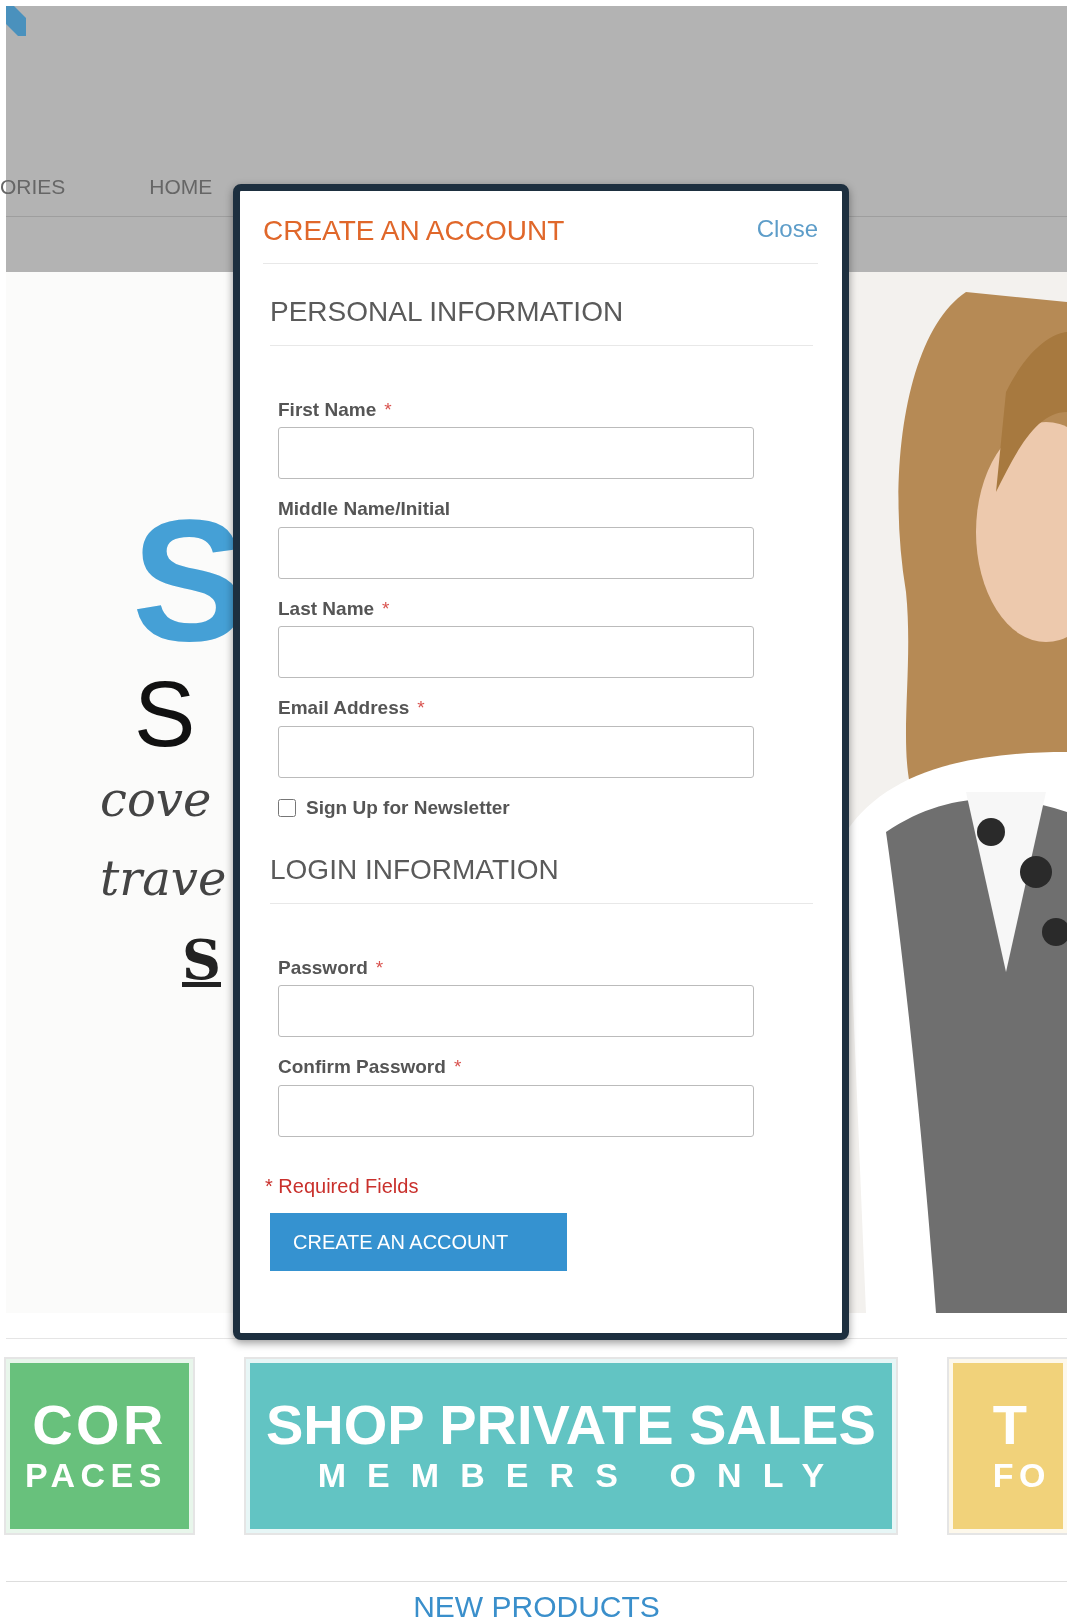 The width and height of the screenshot is (1067, 1622). What do you see at coordinates (408, 807) in the screenshot?
I see `checkbox-label: Sign Up for Newsletter` at bounding box center [408, 807].